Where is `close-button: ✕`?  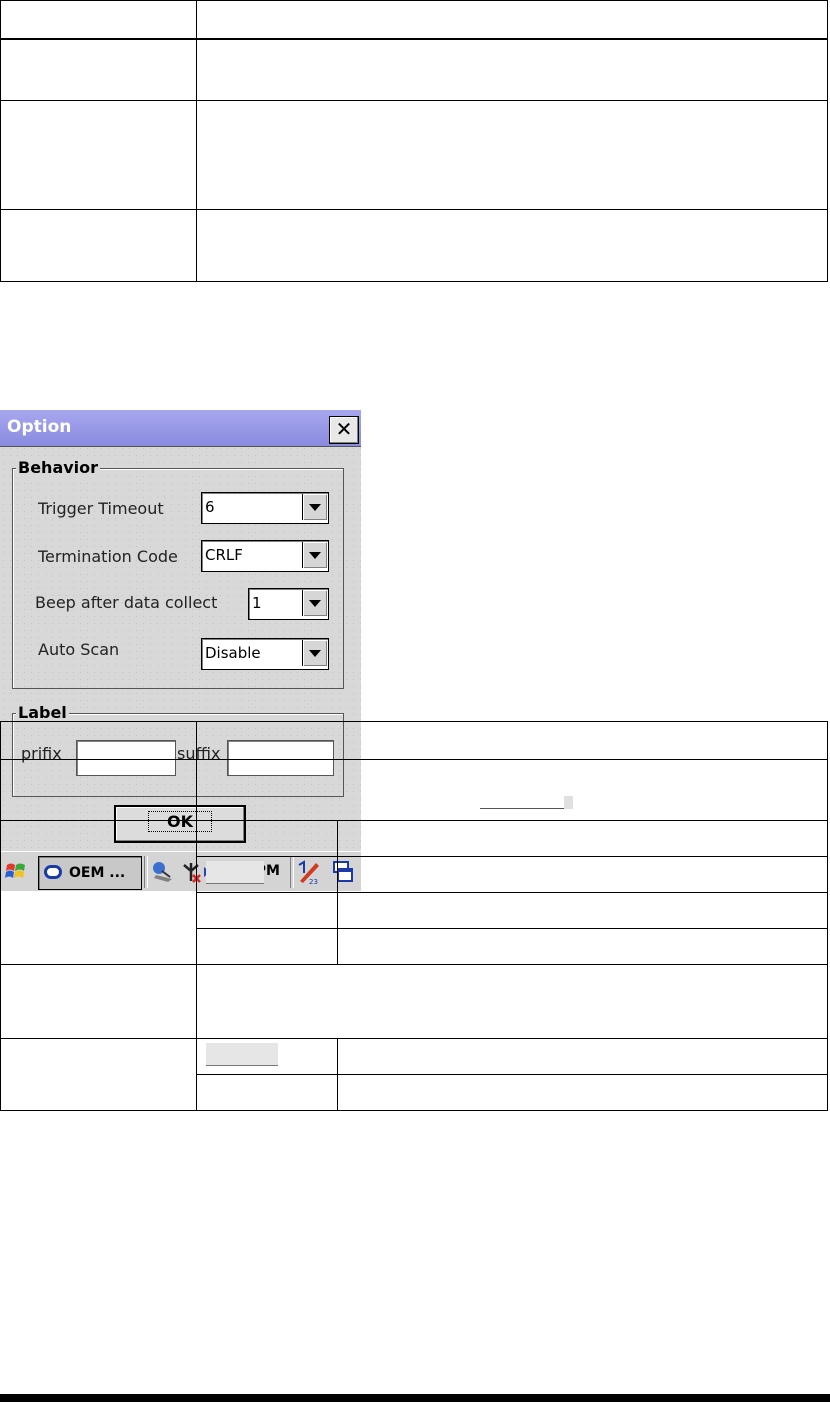 close-button: ✕ is located at coordinates (344, 430).